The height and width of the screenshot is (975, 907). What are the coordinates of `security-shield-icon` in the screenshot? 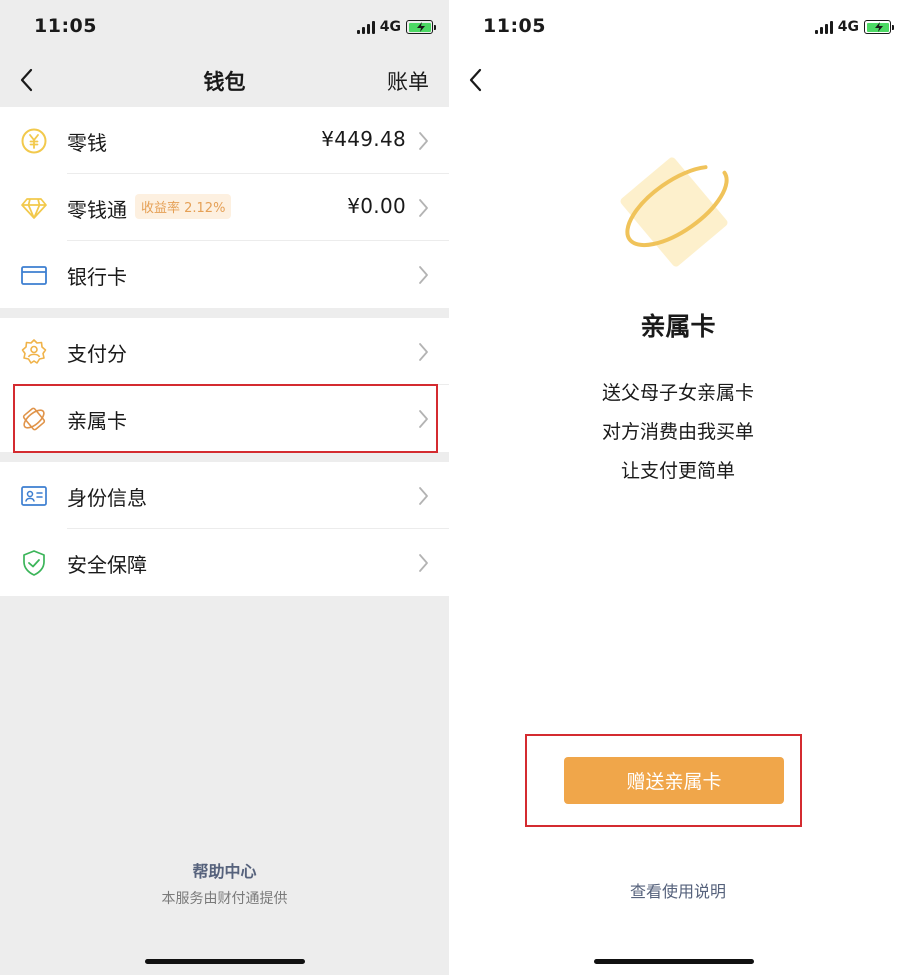 It's located at (34, 563).